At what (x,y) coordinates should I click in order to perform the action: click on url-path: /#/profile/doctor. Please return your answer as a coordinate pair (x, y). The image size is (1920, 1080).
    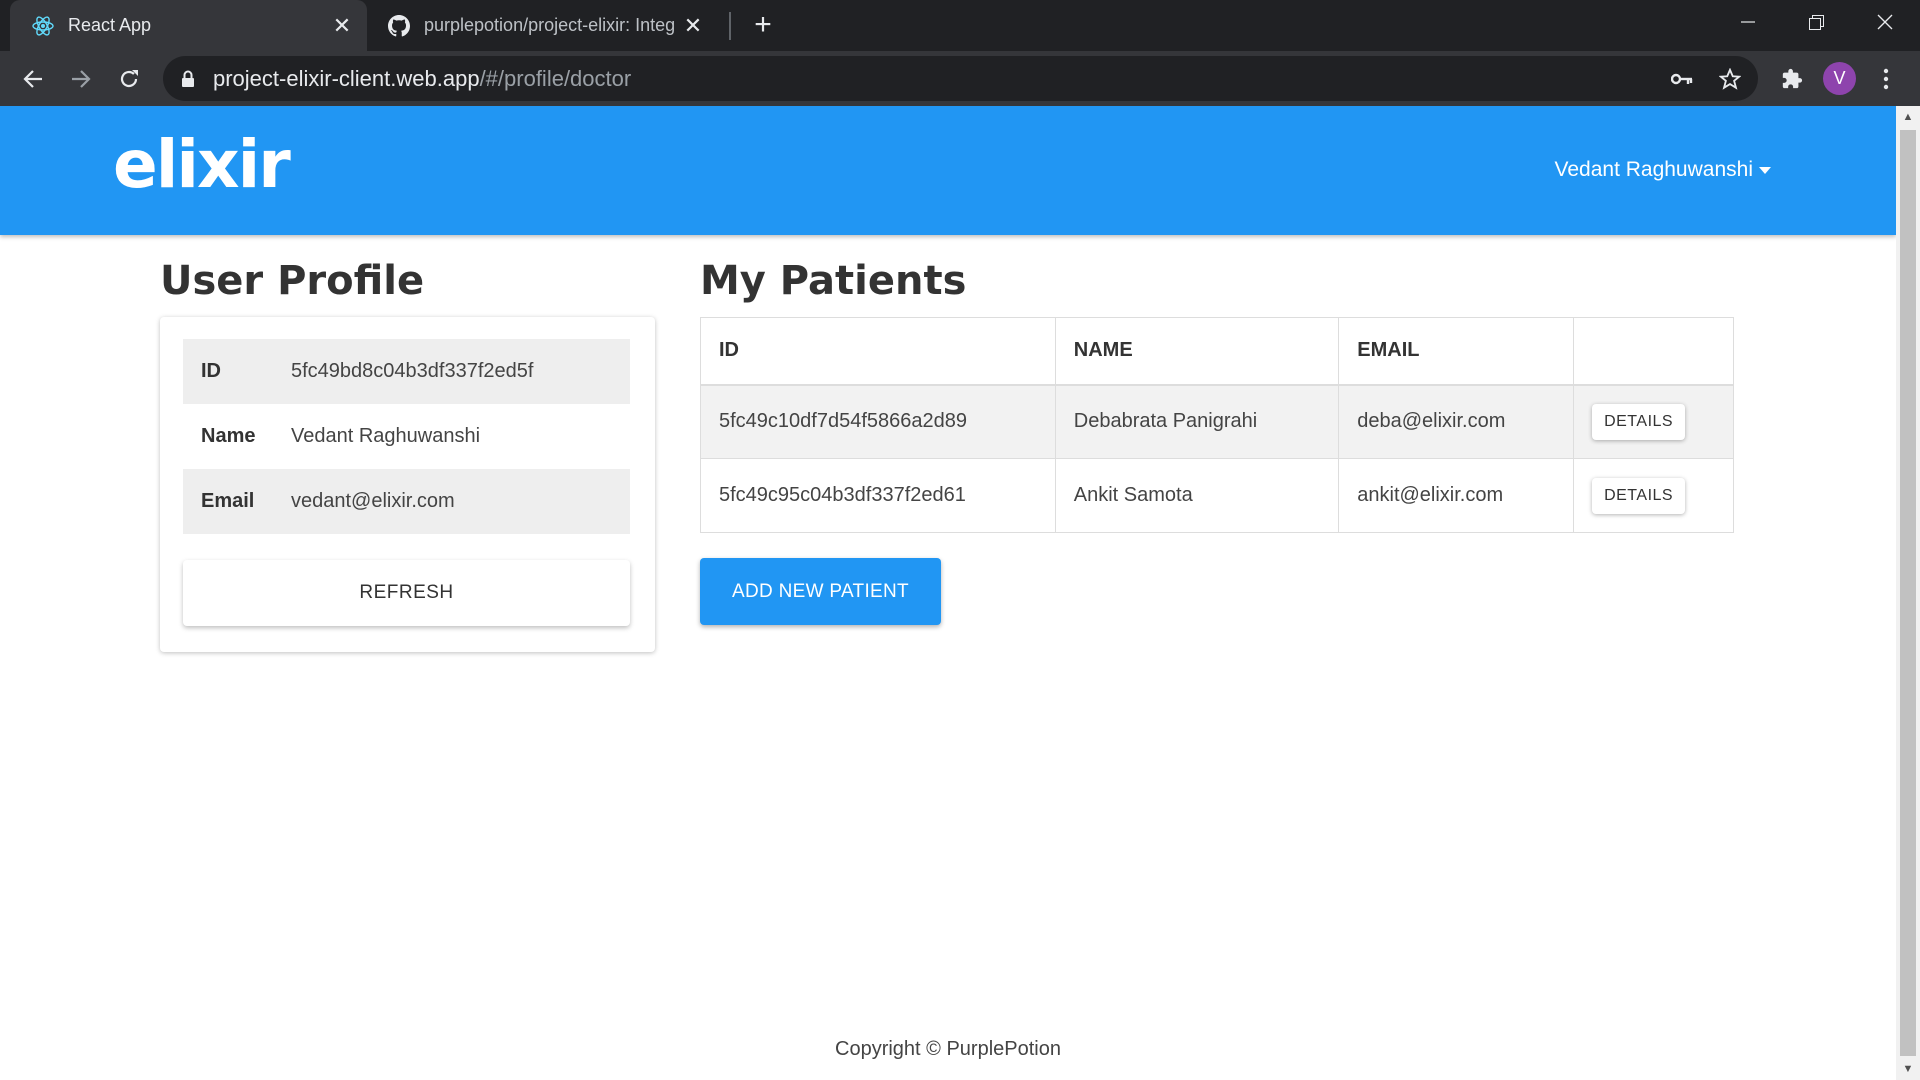
    Looking at the image, I should click on (555, 78).